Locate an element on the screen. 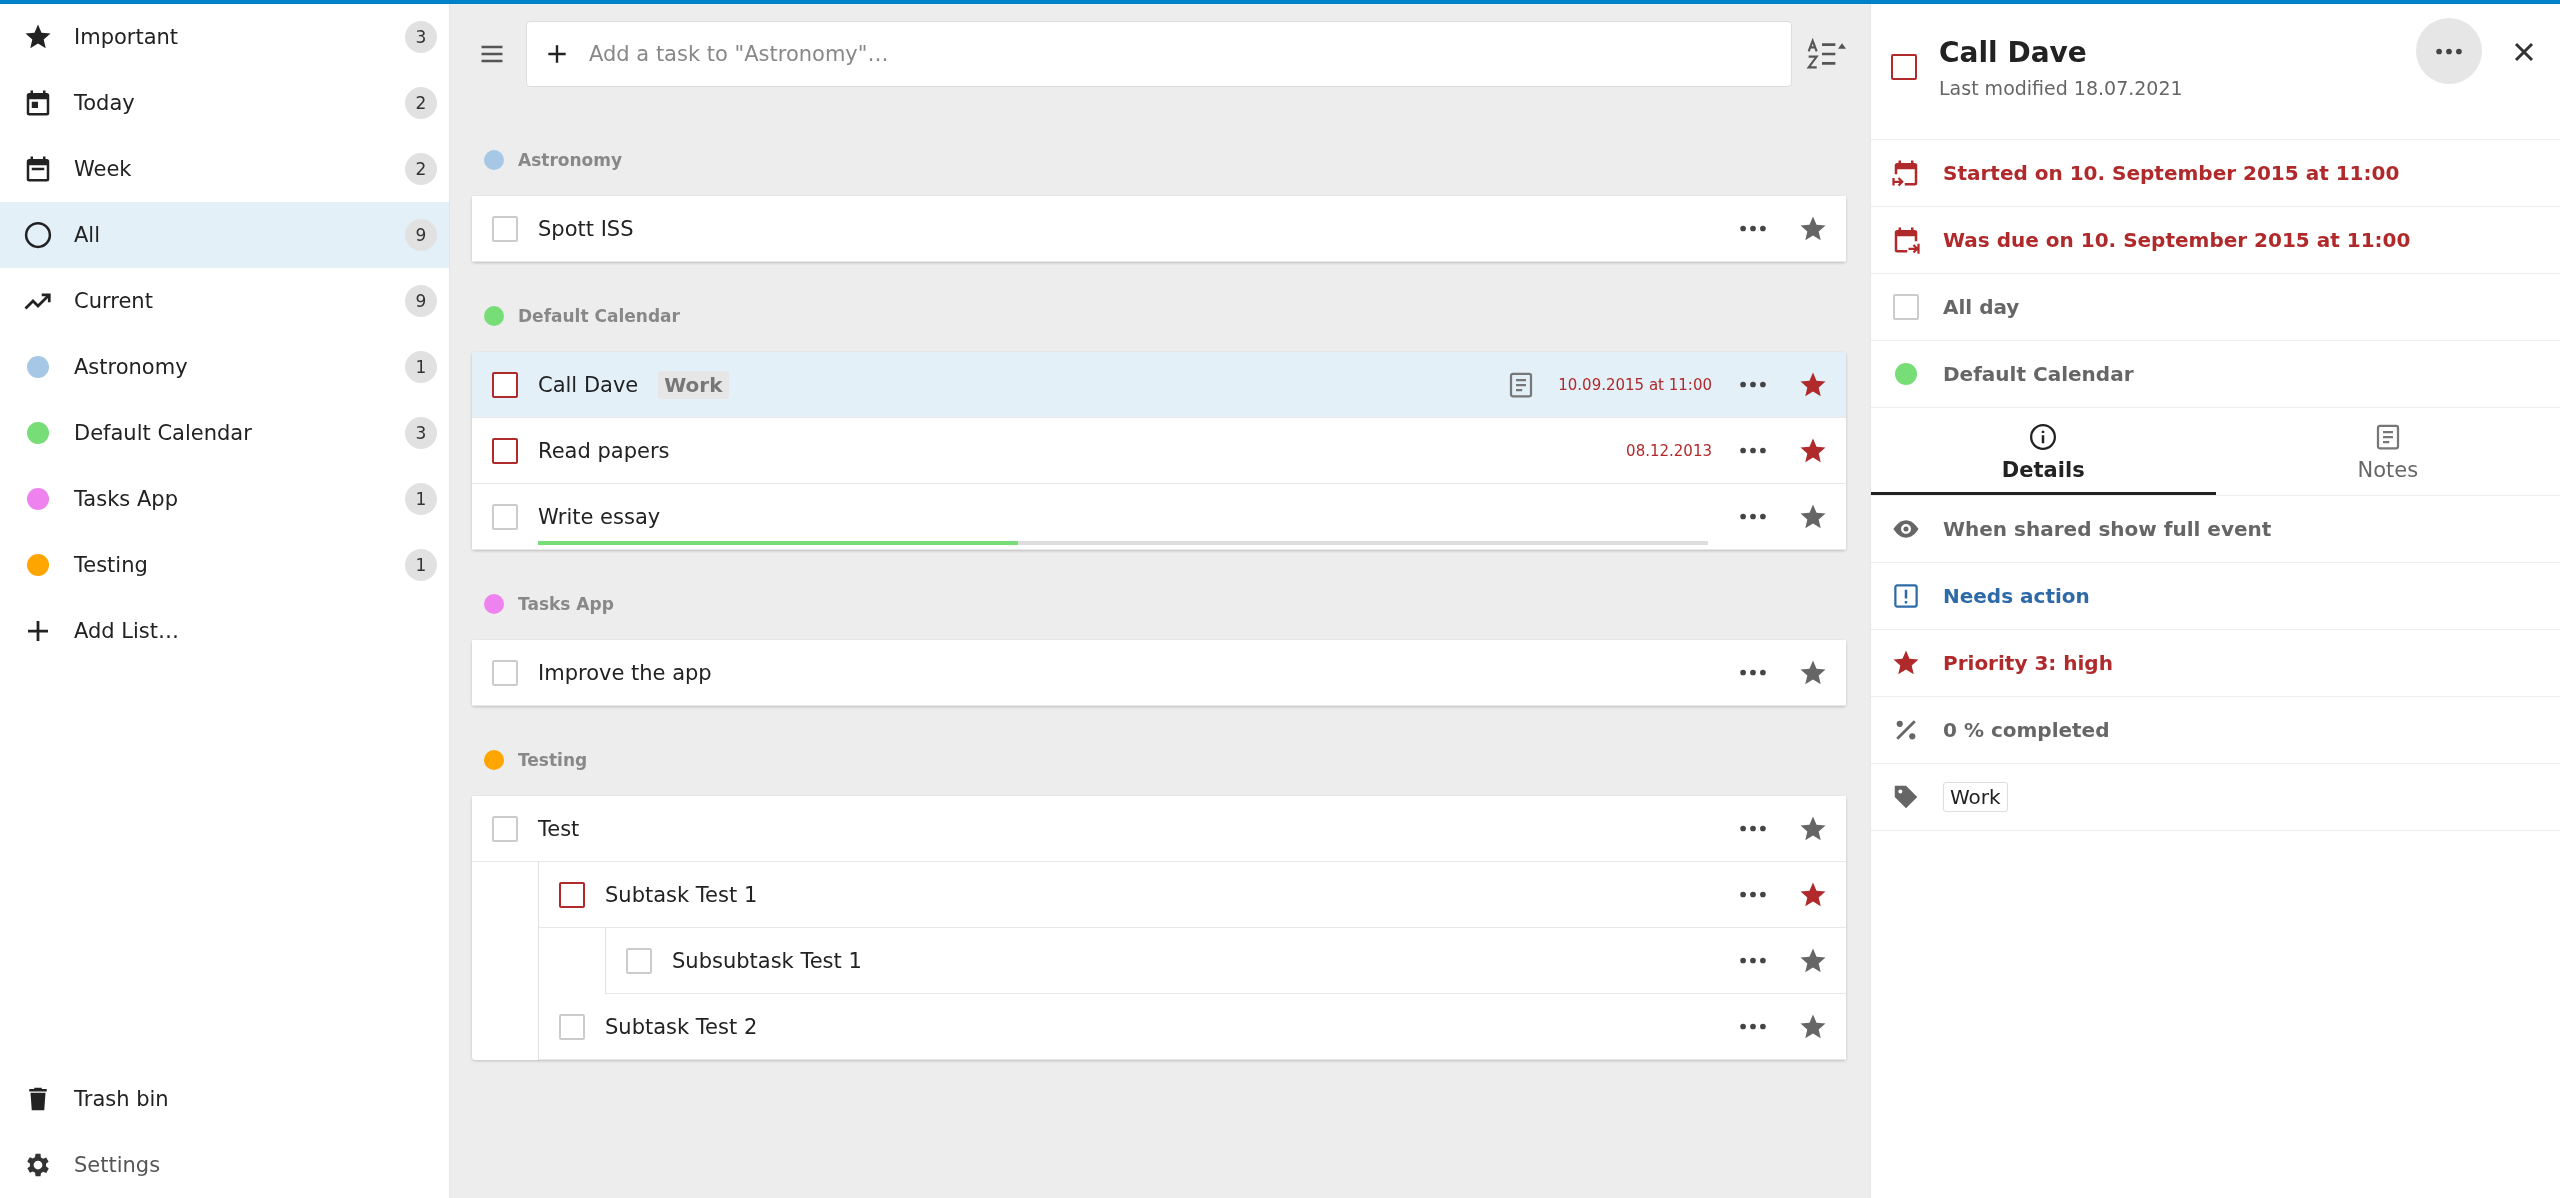 Image resolution: width=2560 pixels, height=1198 pixels. exclamation-box-icon is located at coordinates (1906, 596).